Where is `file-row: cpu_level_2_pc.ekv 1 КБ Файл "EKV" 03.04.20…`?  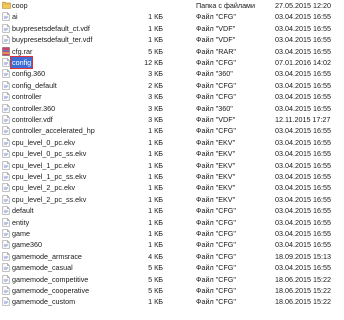 file-row: cpu_level_2_pc.ekv 1 КБ Файл "EKV" 03.04.20… is located at coordinates (172, 187).